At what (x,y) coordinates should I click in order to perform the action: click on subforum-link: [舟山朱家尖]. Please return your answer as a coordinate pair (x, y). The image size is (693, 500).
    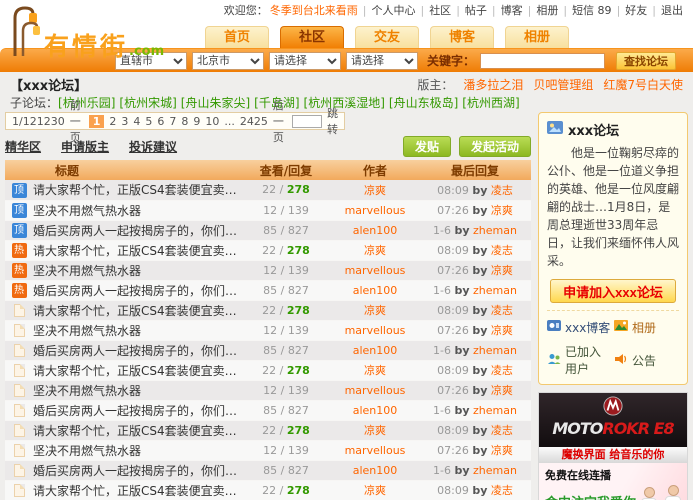
    Looking at the image, I should click on (215, 103).